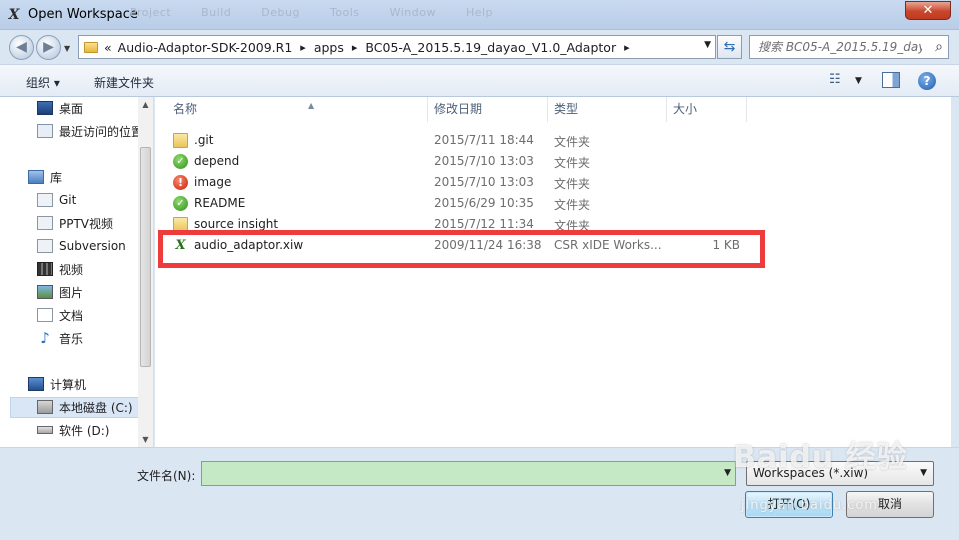 This screenshot has height=540, width=959. What do you see at coordinates (927, 81) in the screenshot?
I see `help-icon: ?` at bounding box center [927, 81].